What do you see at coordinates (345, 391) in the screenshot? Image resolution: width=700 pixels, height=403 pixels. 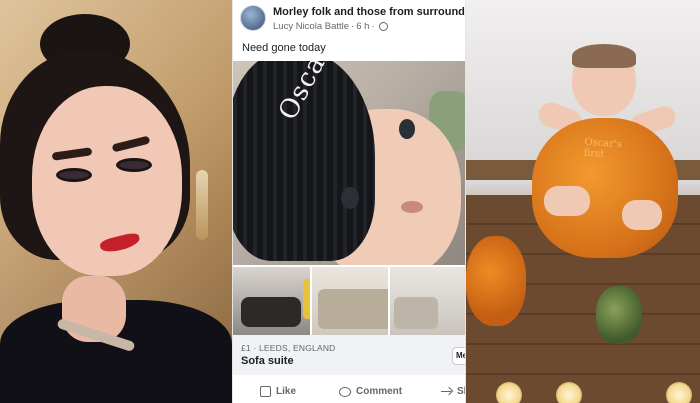 I see `comment-icon` at bounding box center [345, 391].